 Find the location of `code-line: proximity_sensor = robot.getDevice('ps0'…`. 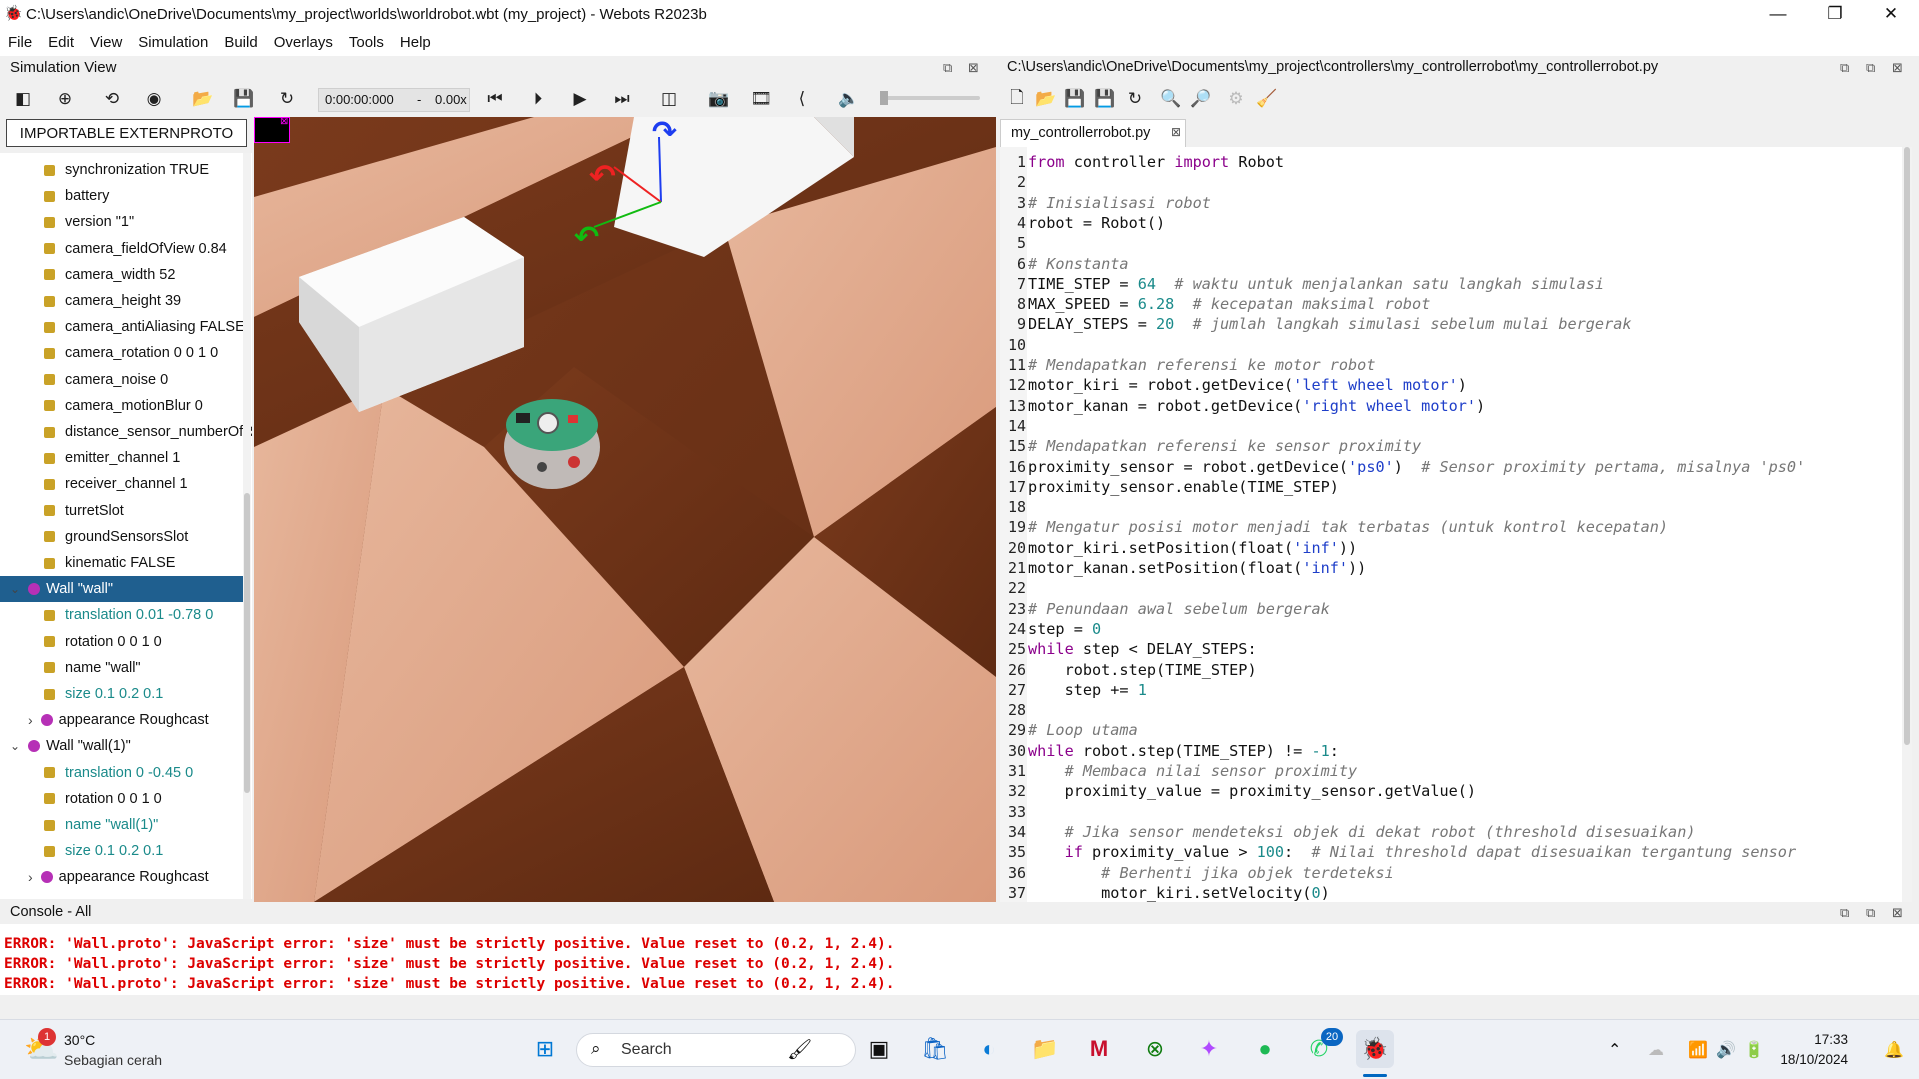

code-line: proximity_sensor = robot.getDevice('ps0'… is located at coordinates (1416, 467).